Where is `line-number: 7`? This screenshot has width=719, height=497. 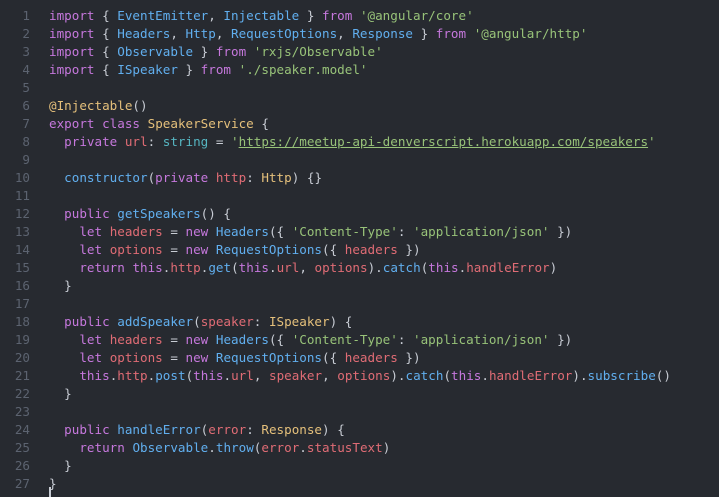 line-number: 7 is located at coordinates (26, 123).